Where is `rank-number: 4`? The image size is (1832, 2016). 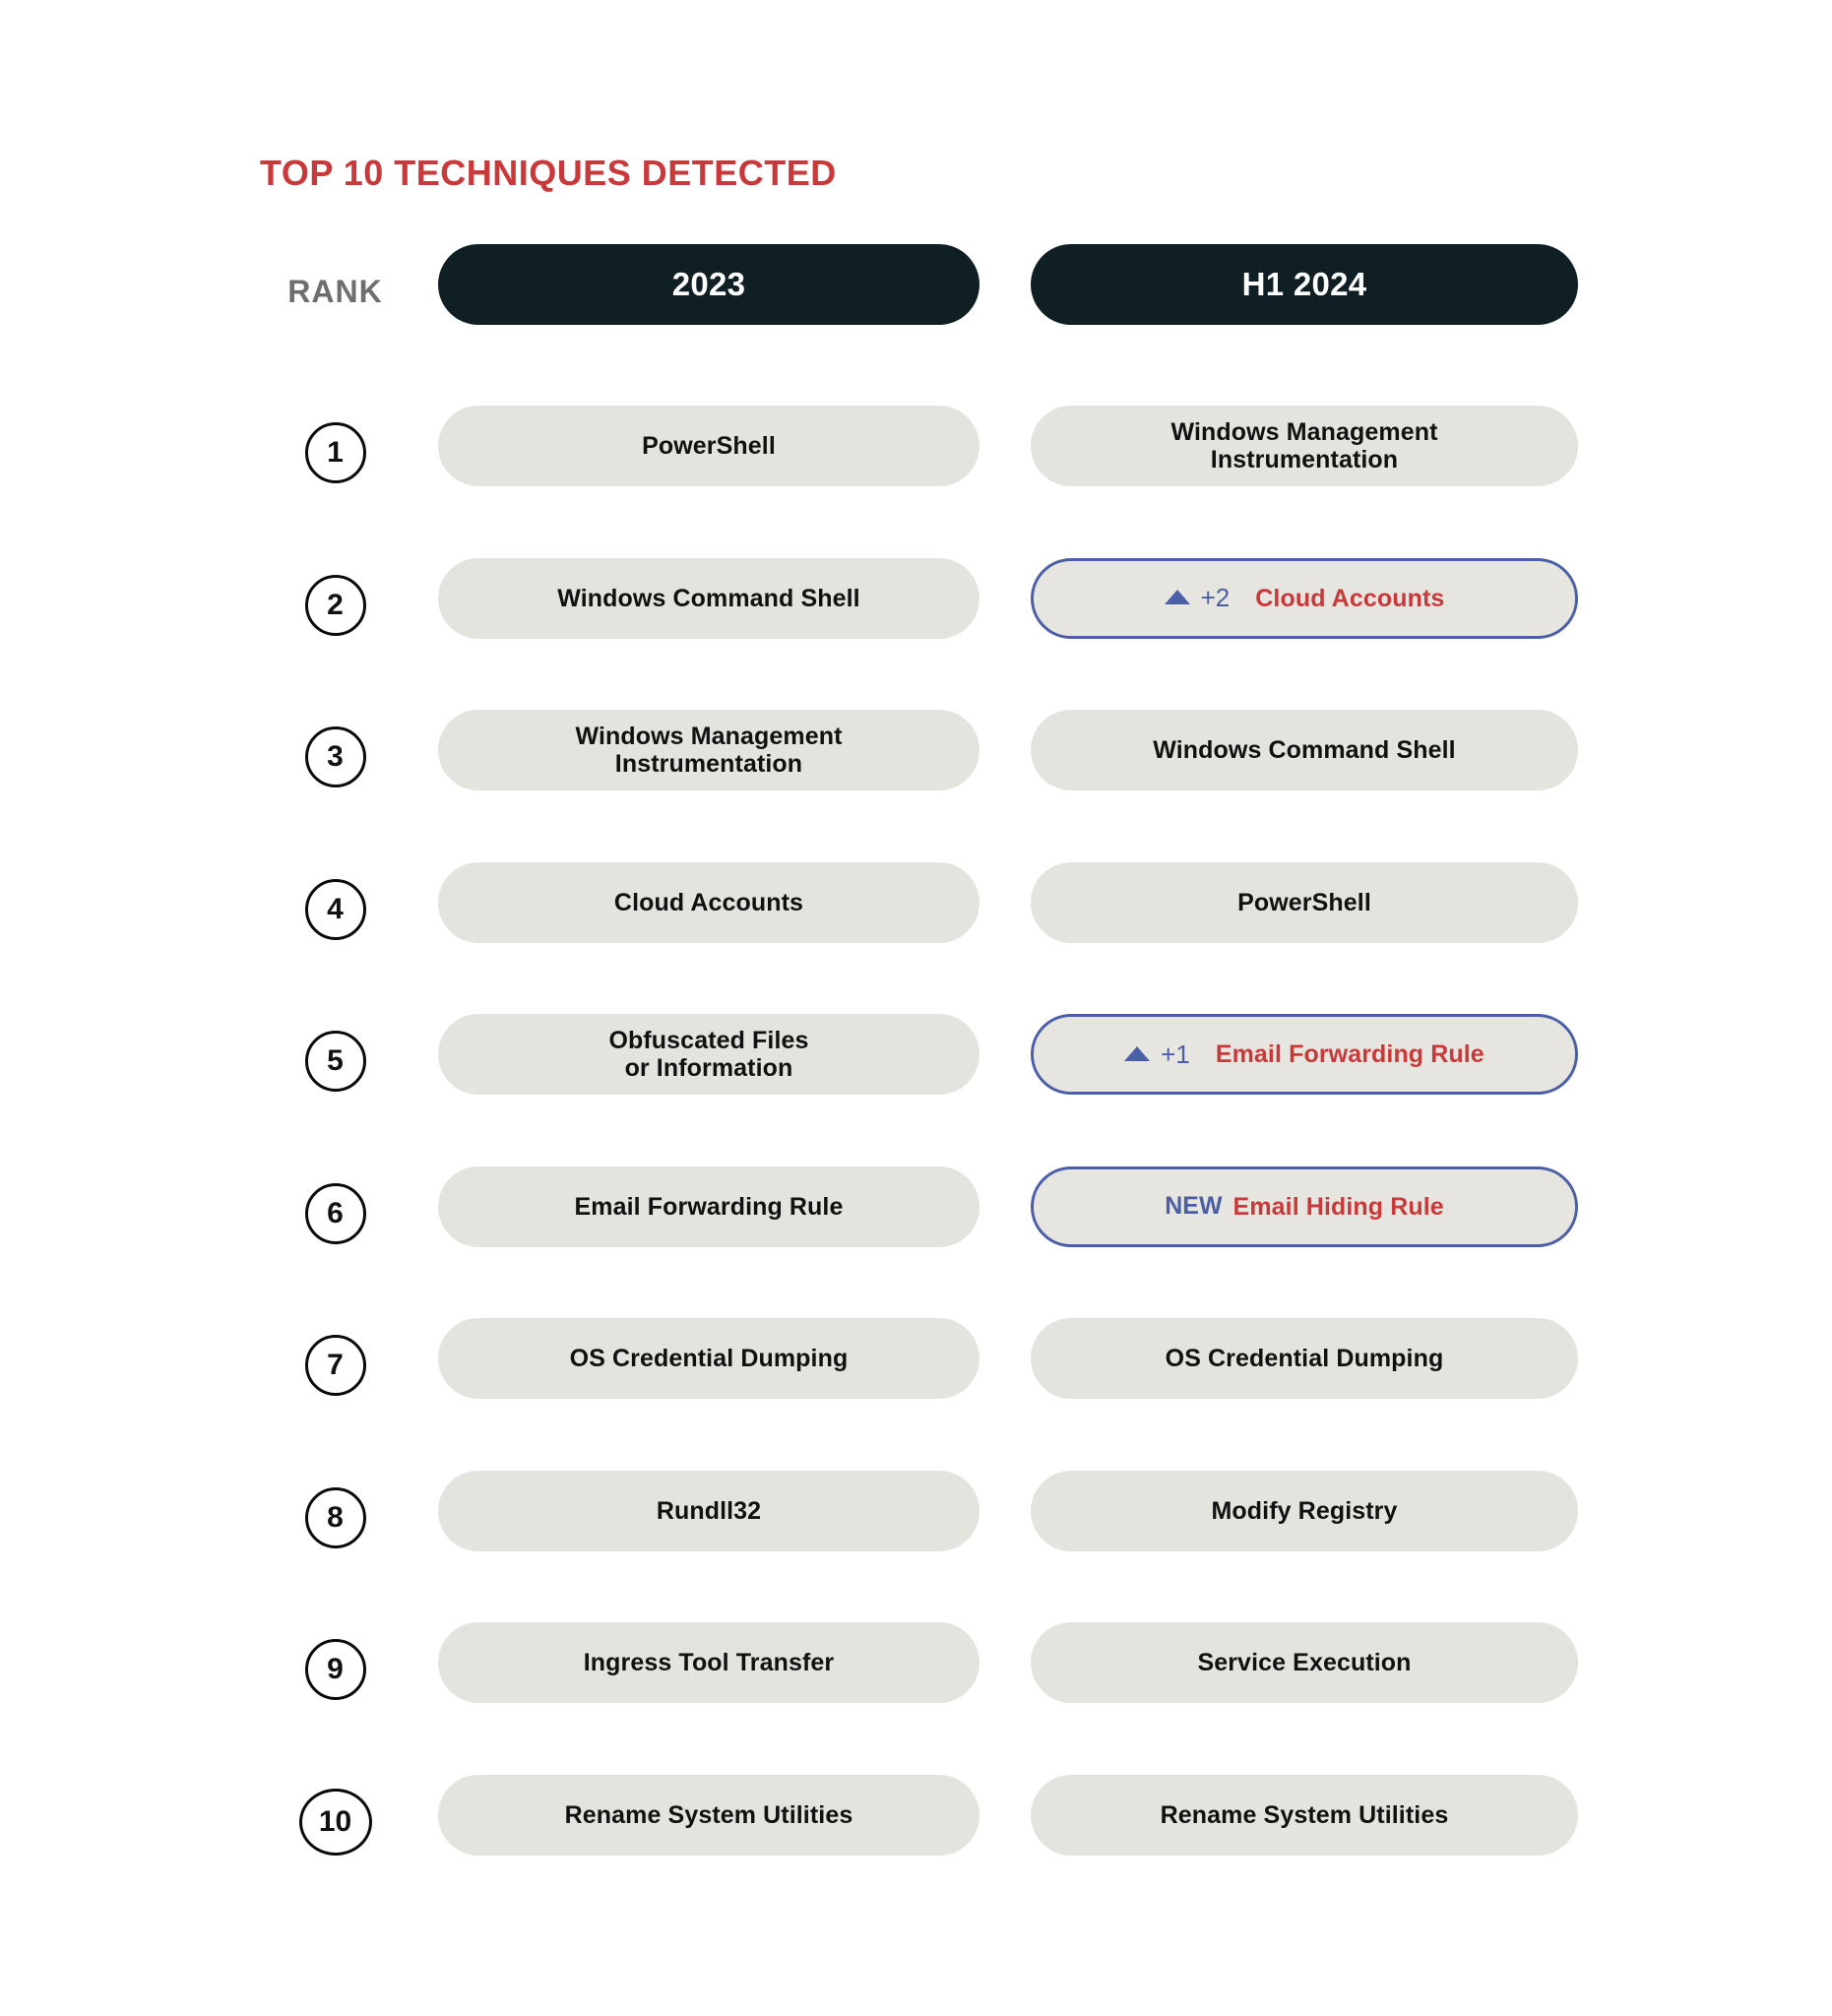
rank-number: 4 is located at coordinates (336, 908).